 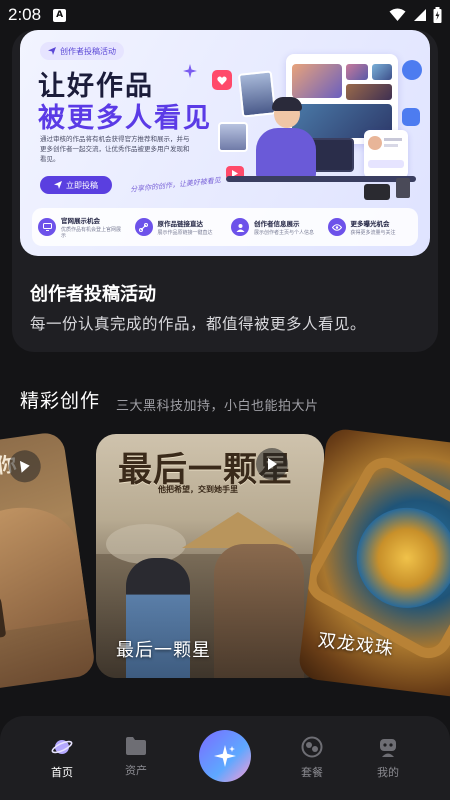 I want to click on planet-icon, so click(x=62, y=747).